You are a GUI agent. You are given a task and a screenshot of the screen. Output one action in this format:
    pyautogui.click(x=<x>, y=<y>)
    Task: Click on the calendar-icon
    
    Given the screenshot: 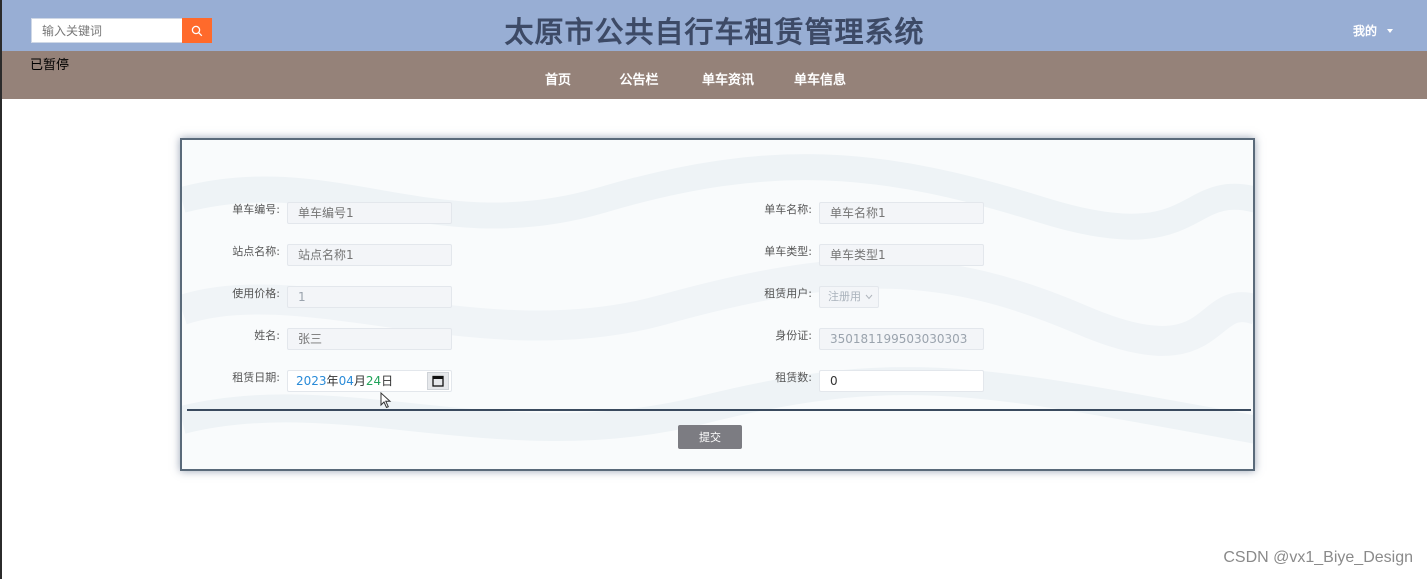 What is the action you would take?
    pyautogui.click(x=438, y=381)
    